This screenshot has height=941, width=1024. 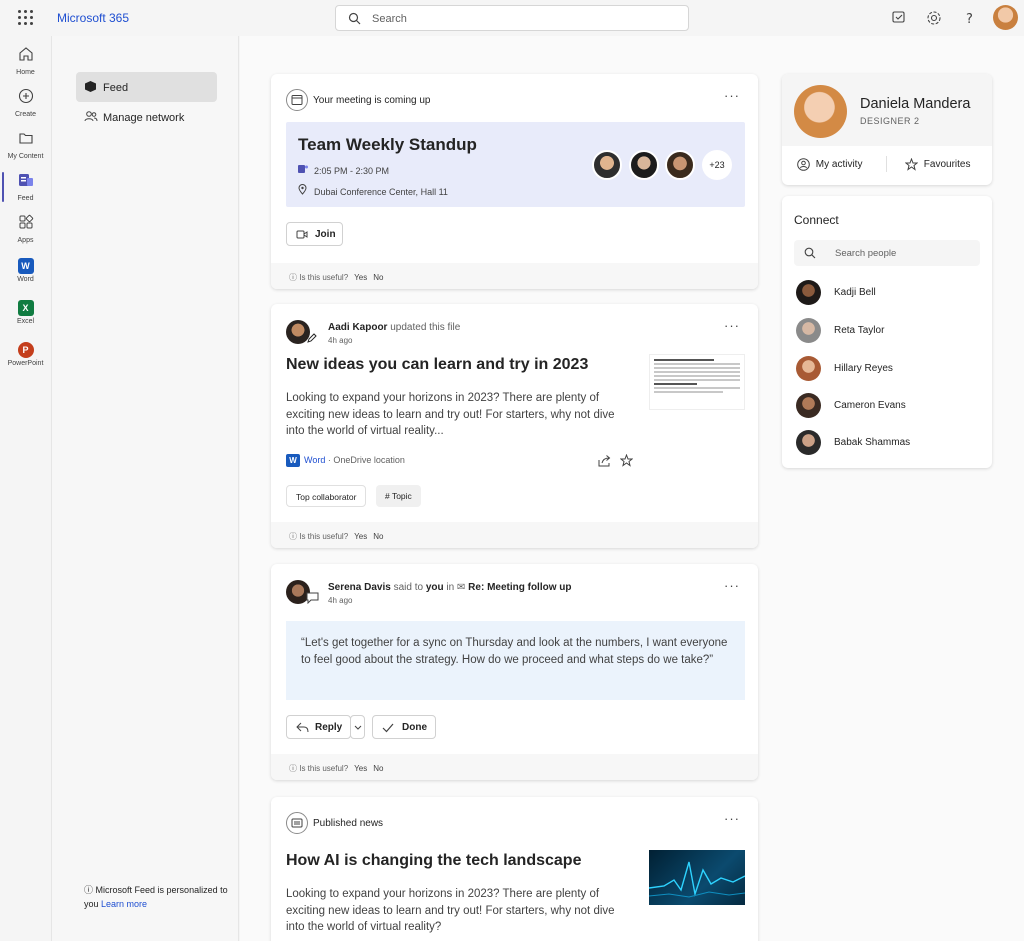 I want to click on chevron-down-icon, so click(x=358, y=727).